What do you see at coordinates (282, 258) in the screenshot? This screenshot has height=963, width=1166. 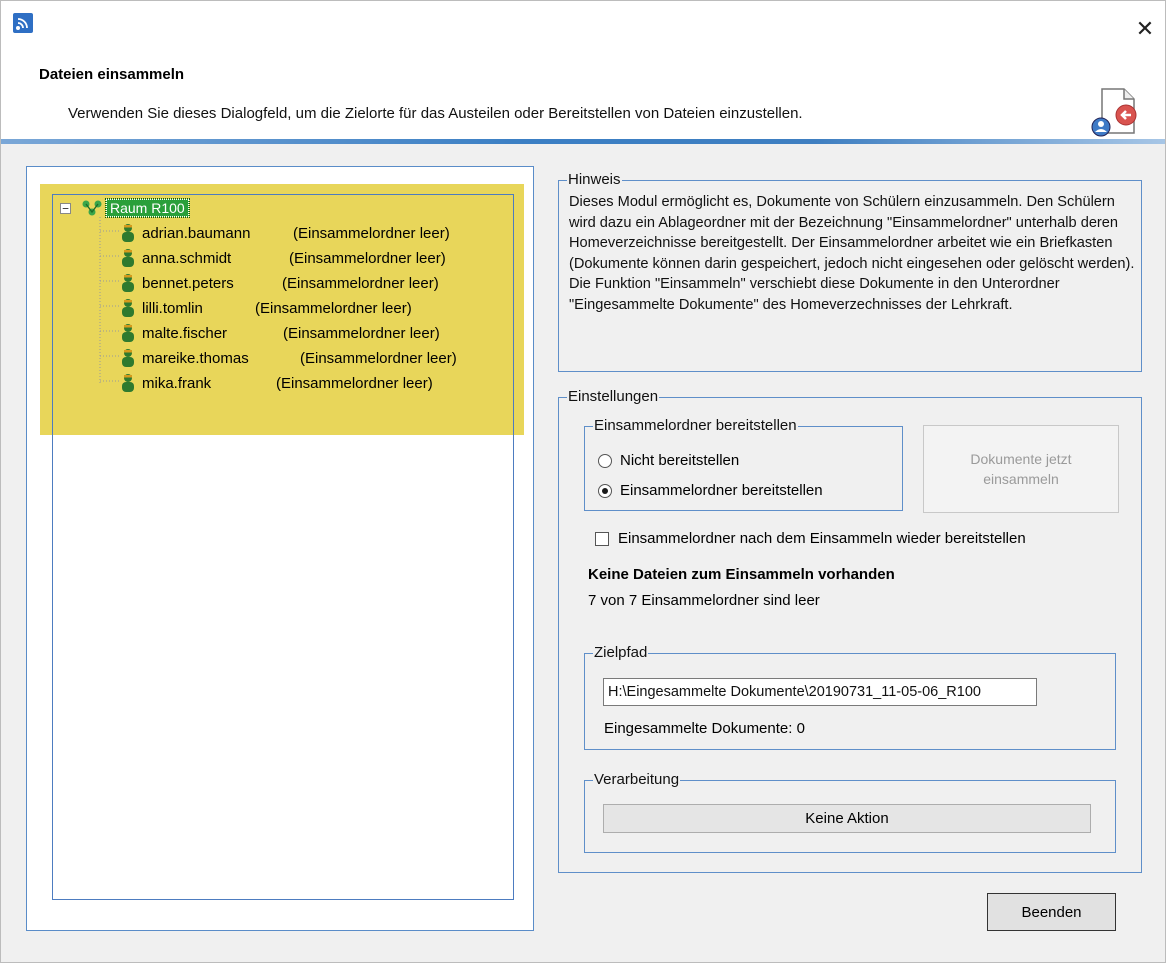 I see `tree-item-student: anna.schmidt (Einsammelordner leer)` at bounding box center [282, 258].